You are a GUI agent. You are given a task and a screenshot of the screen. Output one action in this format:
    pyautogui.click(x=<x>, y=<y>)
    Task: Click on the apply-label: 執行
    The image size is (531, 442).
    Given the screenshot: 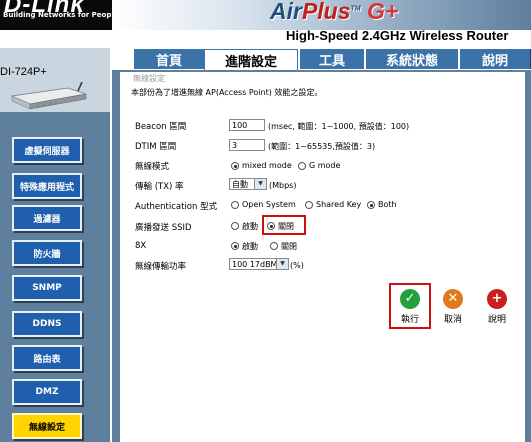 What is the action you would take?
    pyautogui.click(x=409, y=320)
    